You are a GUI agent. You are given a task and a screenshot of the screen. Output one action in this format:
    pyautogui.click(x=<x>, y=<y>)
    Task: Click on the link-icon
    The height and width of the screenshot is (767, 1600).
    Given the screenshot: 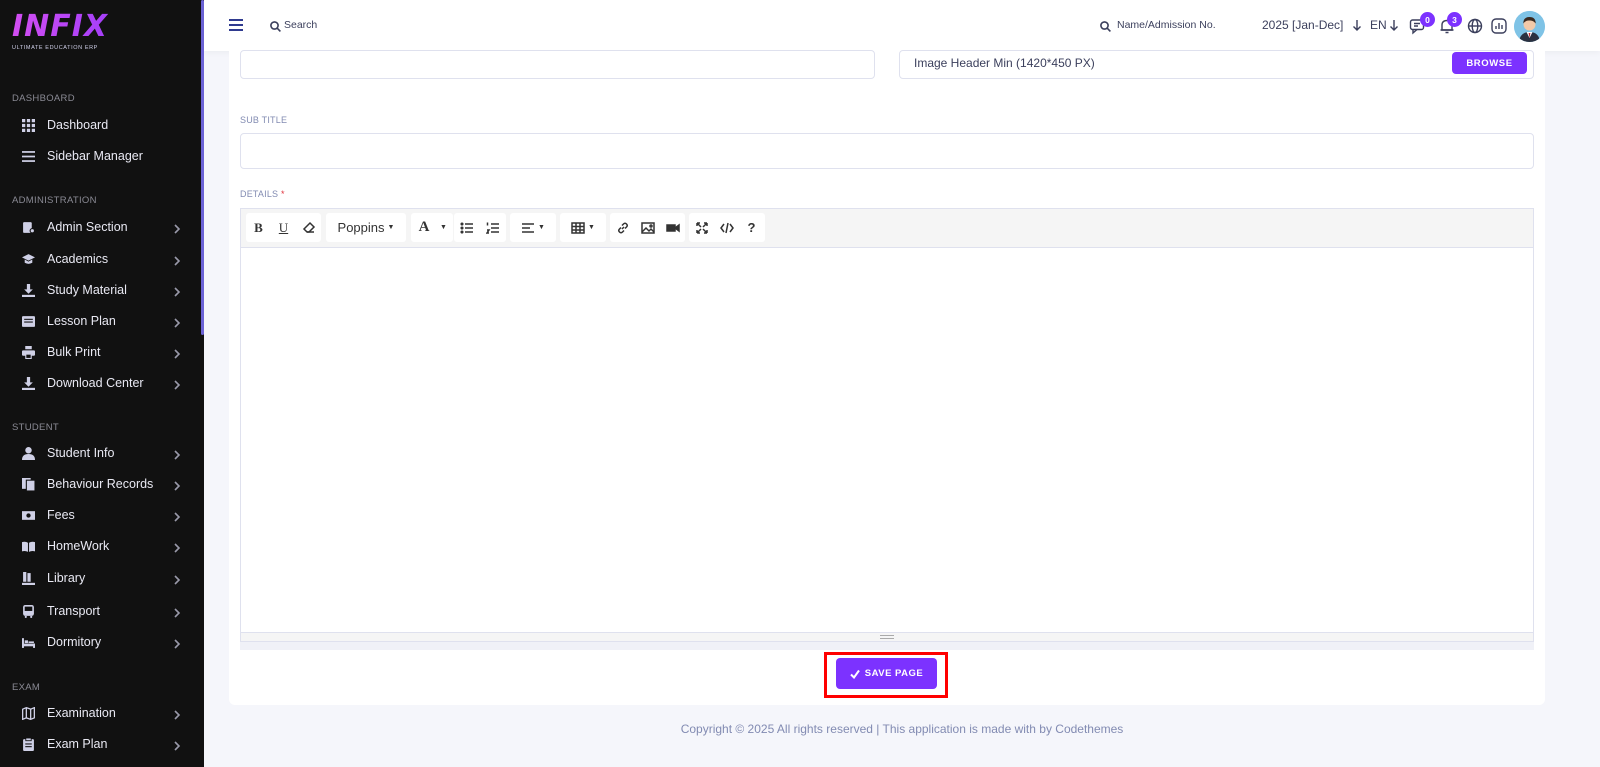 What is the action you would take?
    pyautogui.click(x=622, y=227)
    